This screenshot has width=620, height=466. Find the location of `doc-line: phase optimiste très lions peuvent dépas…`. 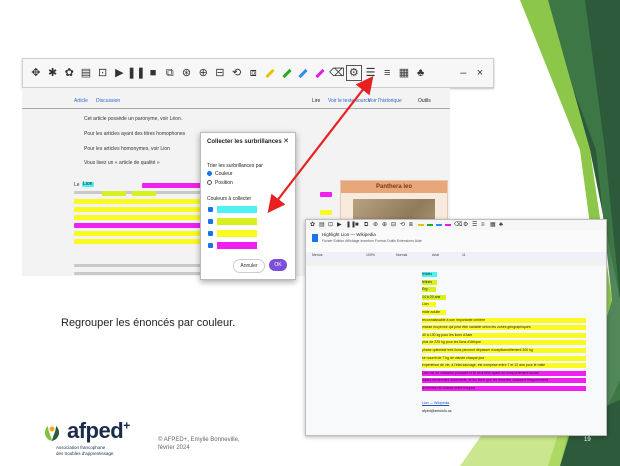

doc-line: phase optimiste très lions peuvent dépas… is located at coordinates (504, 350).